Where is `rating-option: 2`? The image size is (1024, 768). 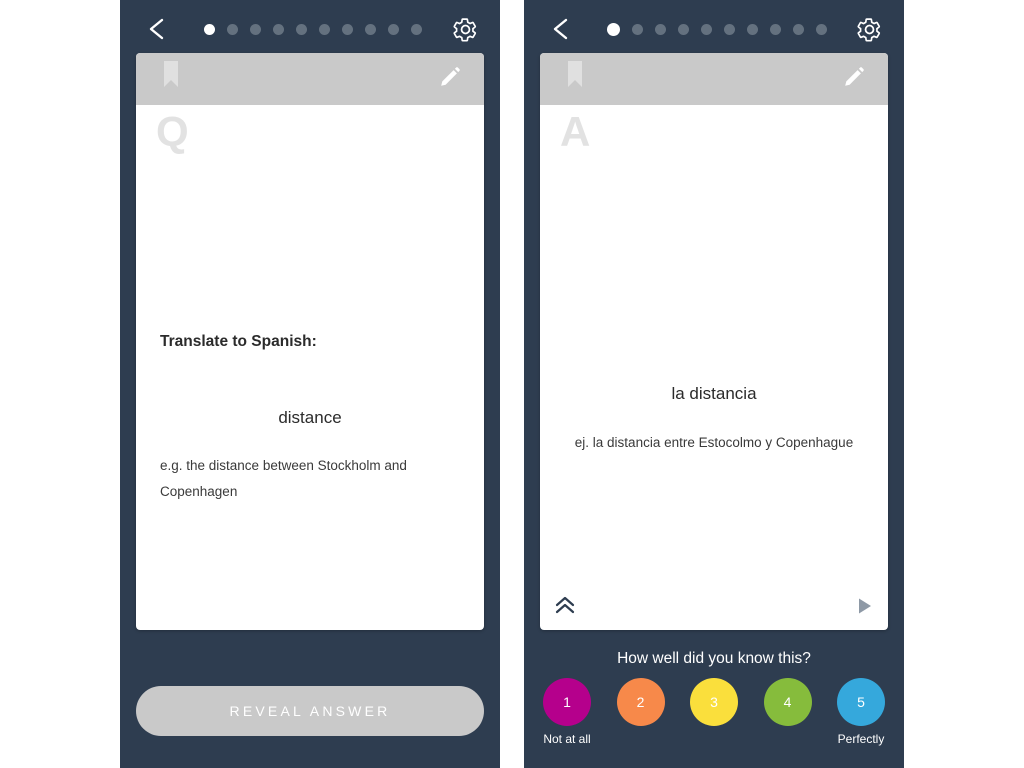
rating-option: 2 is located at coordinates (641, 712).